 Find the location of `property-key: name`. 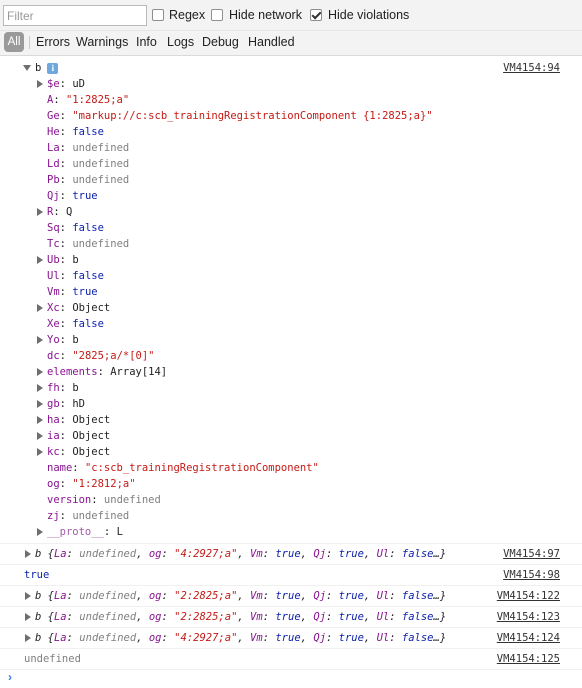

property-key: name is located at coordinates (60, 468).